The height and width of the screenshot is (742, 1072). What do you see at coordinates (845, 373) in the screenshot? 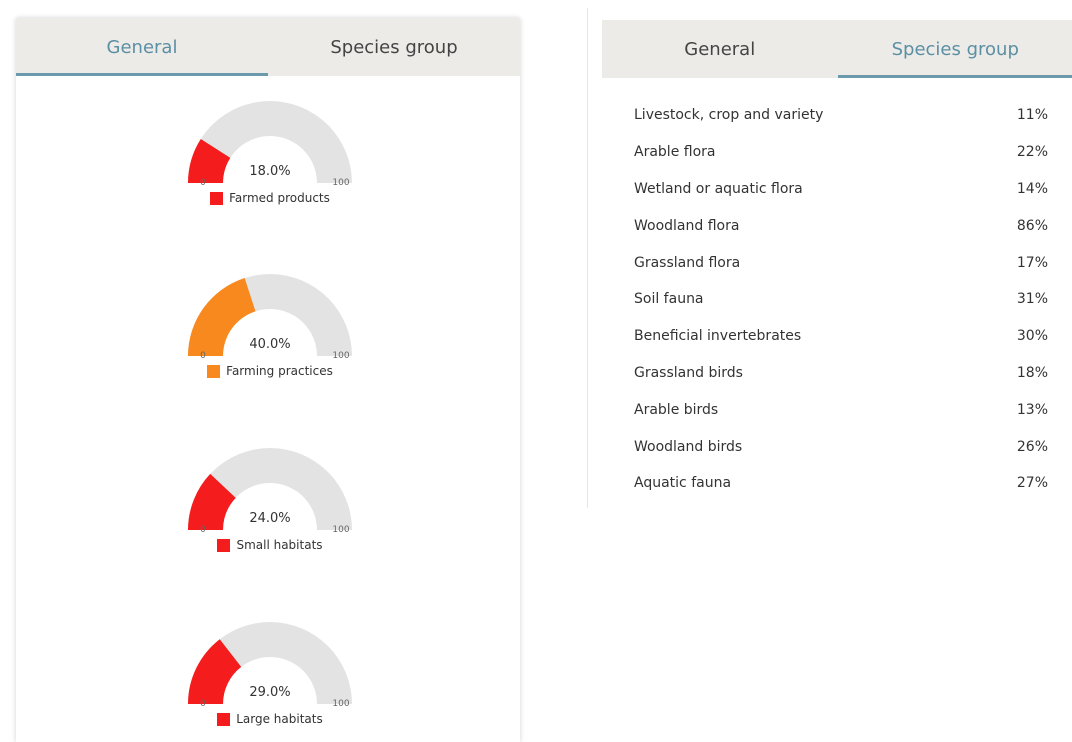
I see `list-item: Grassland birds 18%` at bounding box center [845, 373].